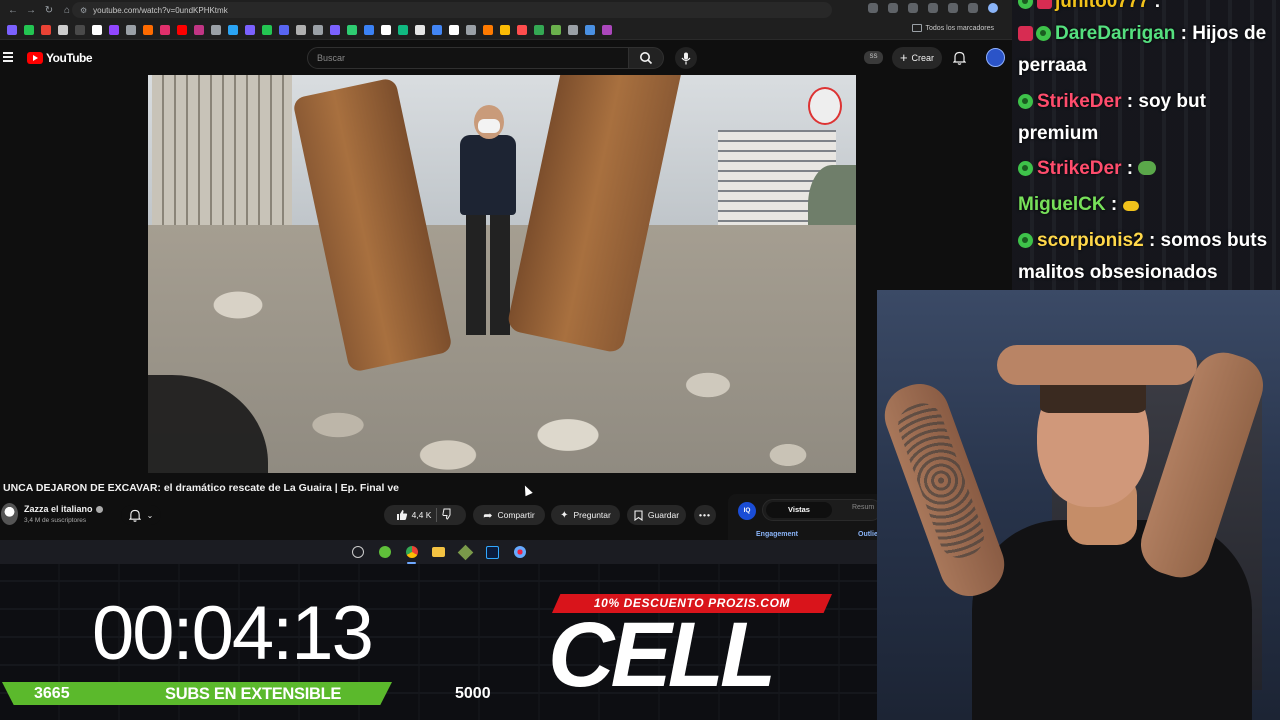 Image resolution: width=1280 pixels, height=720 pixels. I want to click on photoshop-app-icon, so click(492, 552).